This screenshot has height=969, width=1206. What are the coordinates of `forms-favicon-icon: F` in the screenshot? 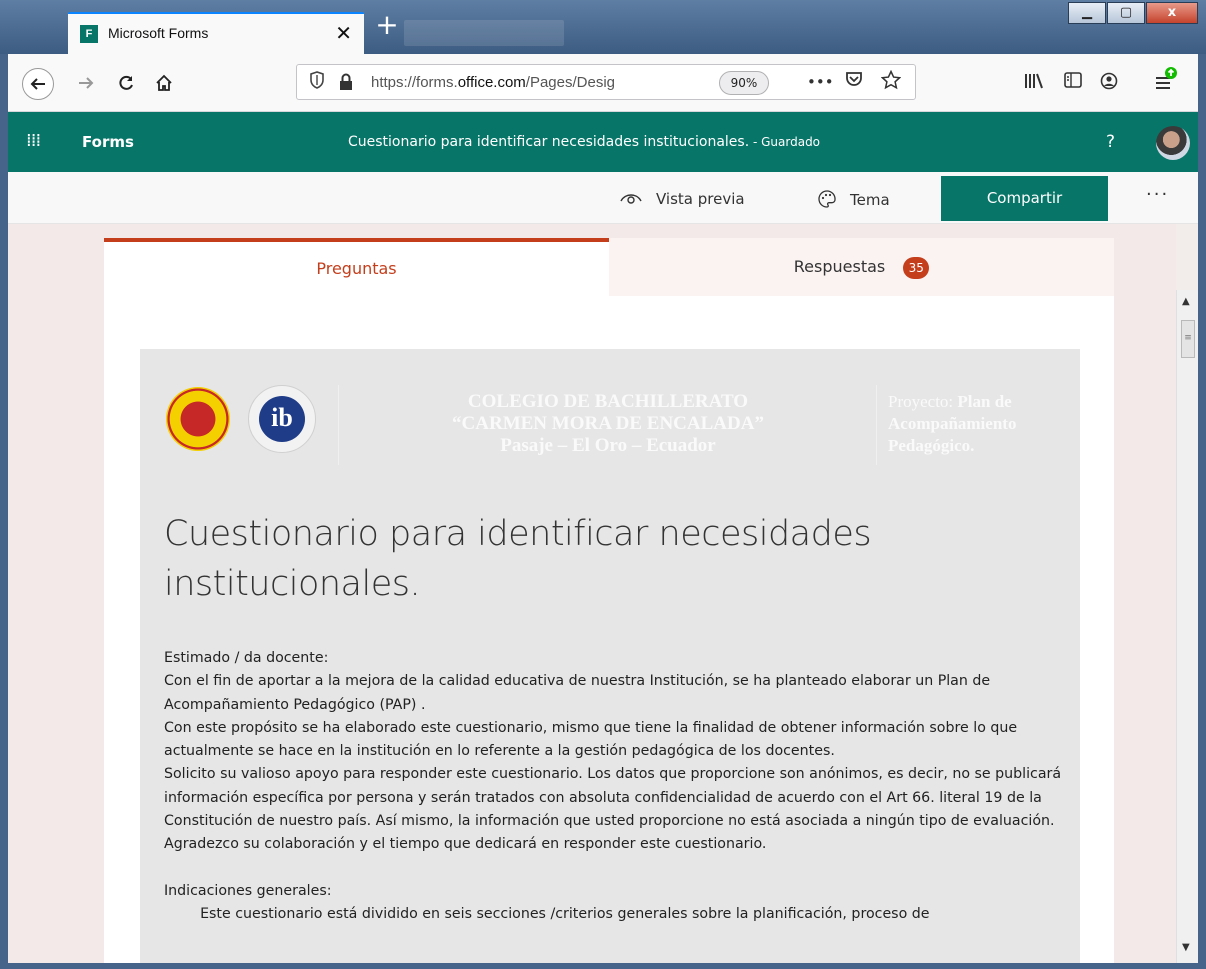 It's located at (89, 34).